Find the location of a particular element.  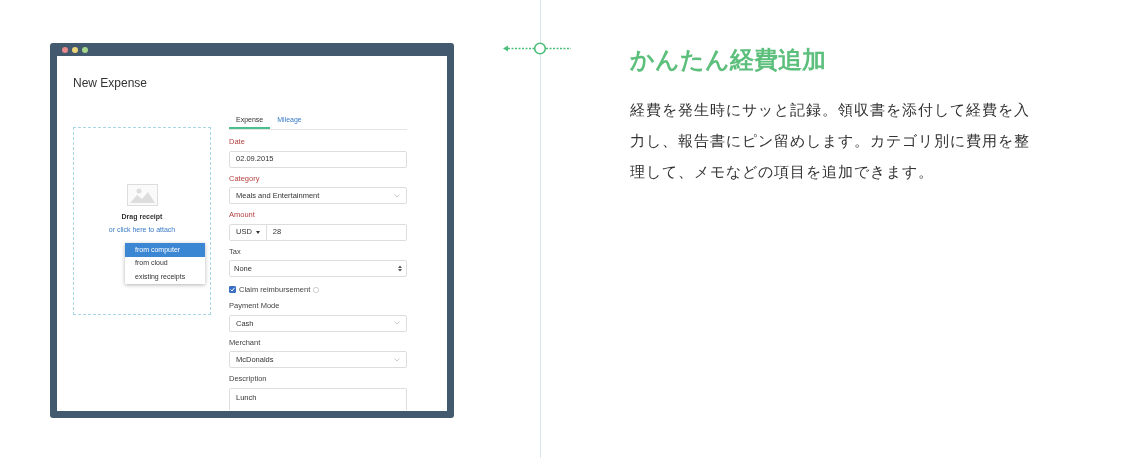

help-icon is located at coordinates (316, 289).